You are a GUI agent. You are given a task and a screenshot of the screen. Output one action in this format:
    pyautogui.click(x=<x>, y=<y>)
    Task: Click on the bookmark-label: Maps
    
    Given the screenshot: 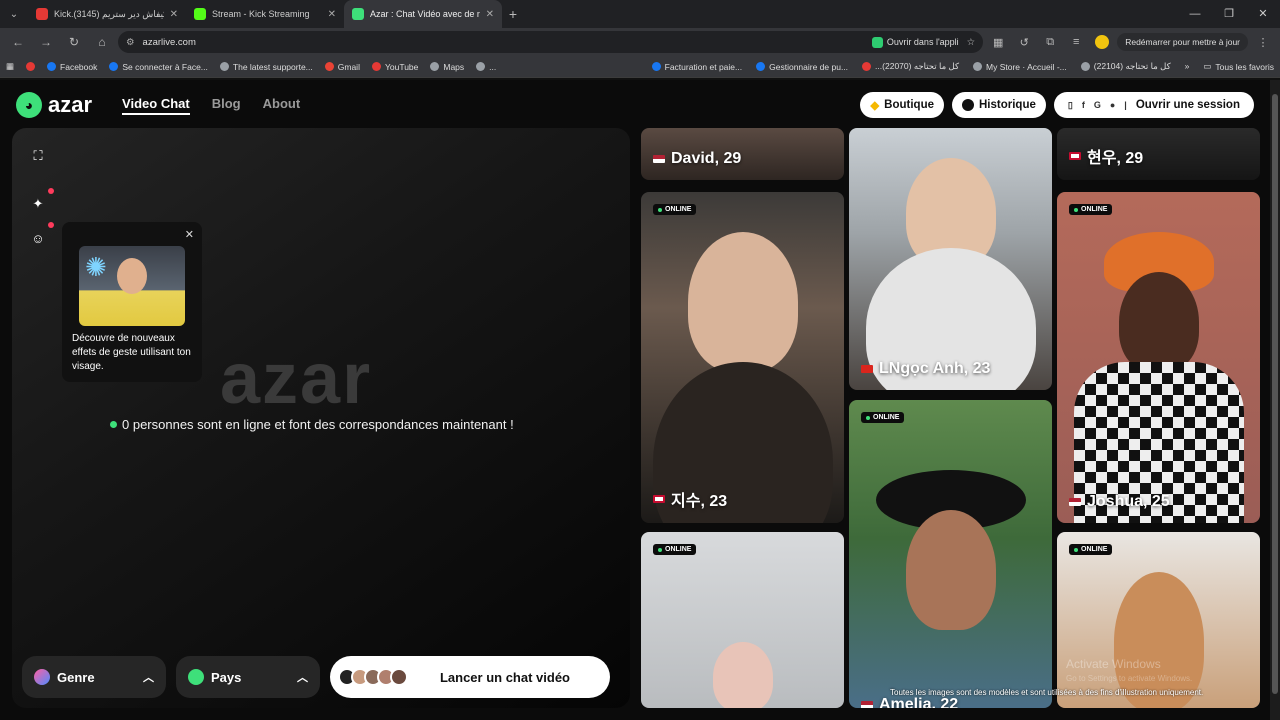 What is the action you would take?
    pyautogui.click(x=454, y=66)
    